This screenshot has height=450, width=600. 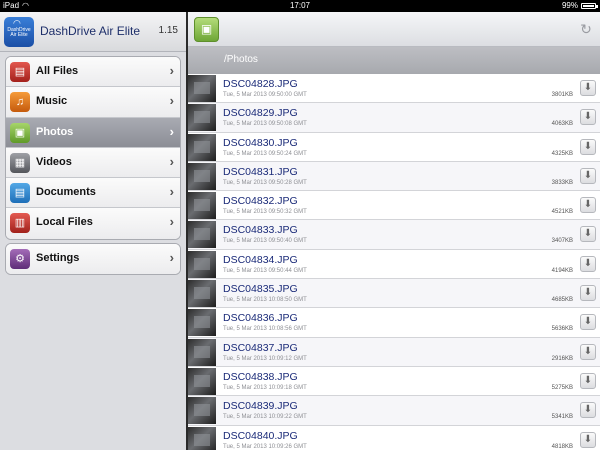 I want to click on file-date: Tue, 5 Mar 2013 09:50:00 GMT, so click(x=265, y=95).